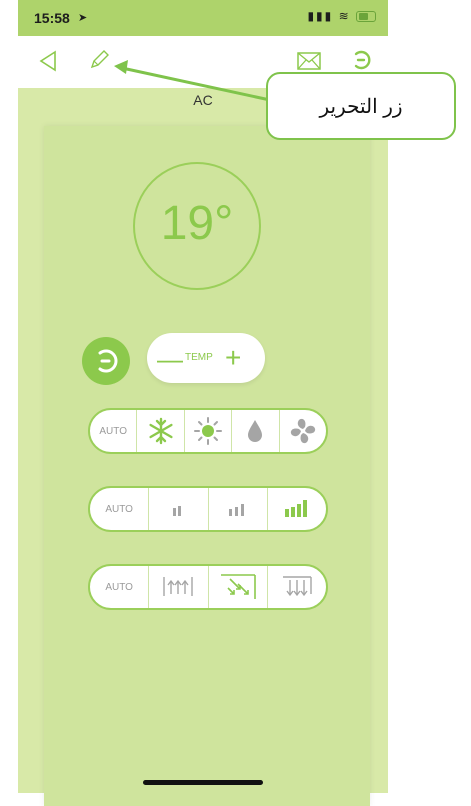 Image resolution: width=471 pixels, height=806 pixels. I want to click on fan-high-button, so click(296, 509).